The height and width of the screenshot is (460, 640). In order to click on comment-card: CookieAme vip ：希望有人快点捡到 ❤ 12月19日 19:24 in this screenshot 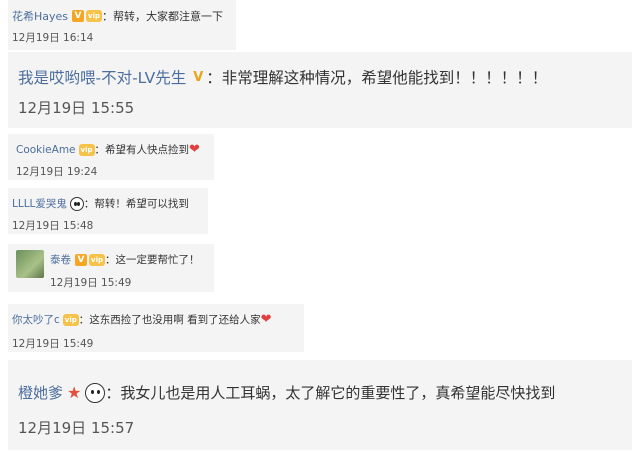, I will do `click(111, 157)`.